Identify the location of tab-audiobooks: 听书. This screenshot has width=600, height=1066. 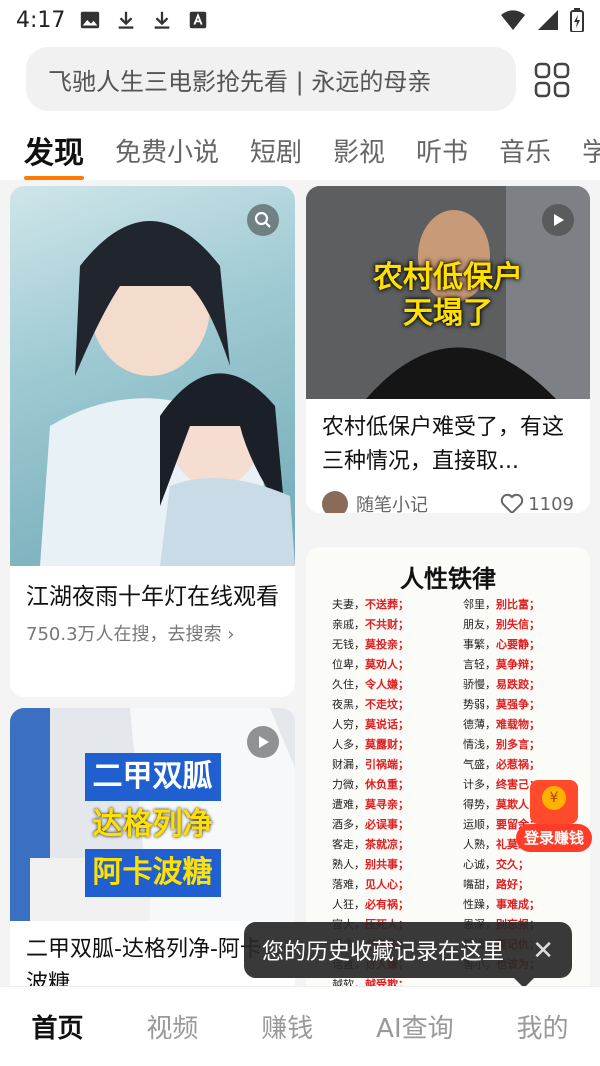
(442, 150).